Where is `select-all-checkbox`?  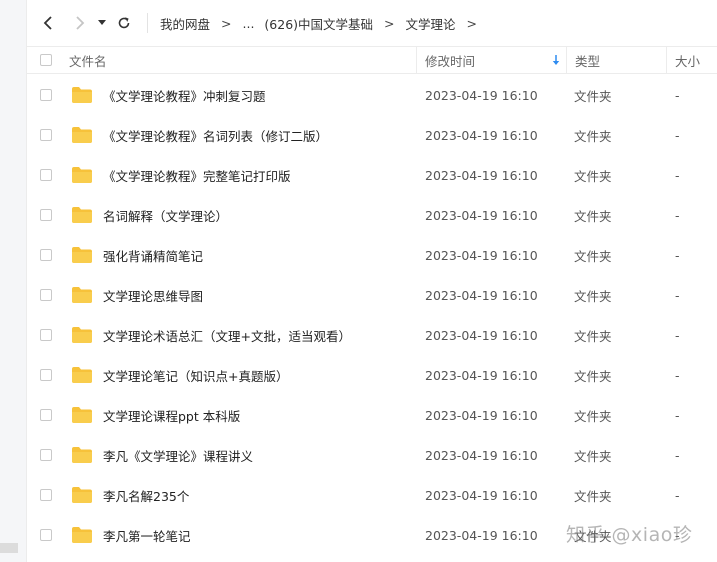
select-all-checkbox is located at coordinates (46, 60).